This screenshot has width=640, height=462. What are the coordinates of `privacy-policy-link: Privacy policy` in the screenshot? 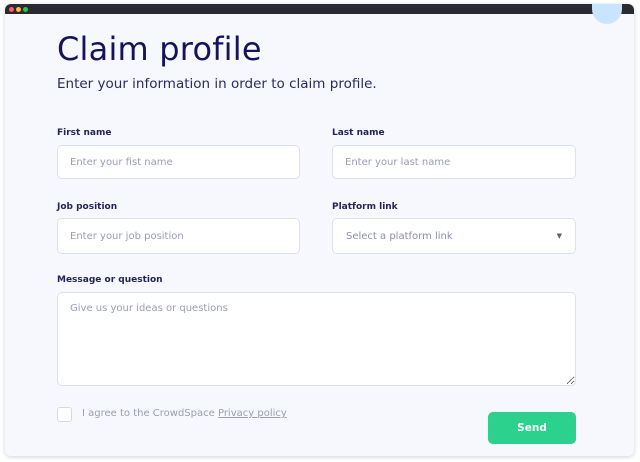 It's located at (252, 413).